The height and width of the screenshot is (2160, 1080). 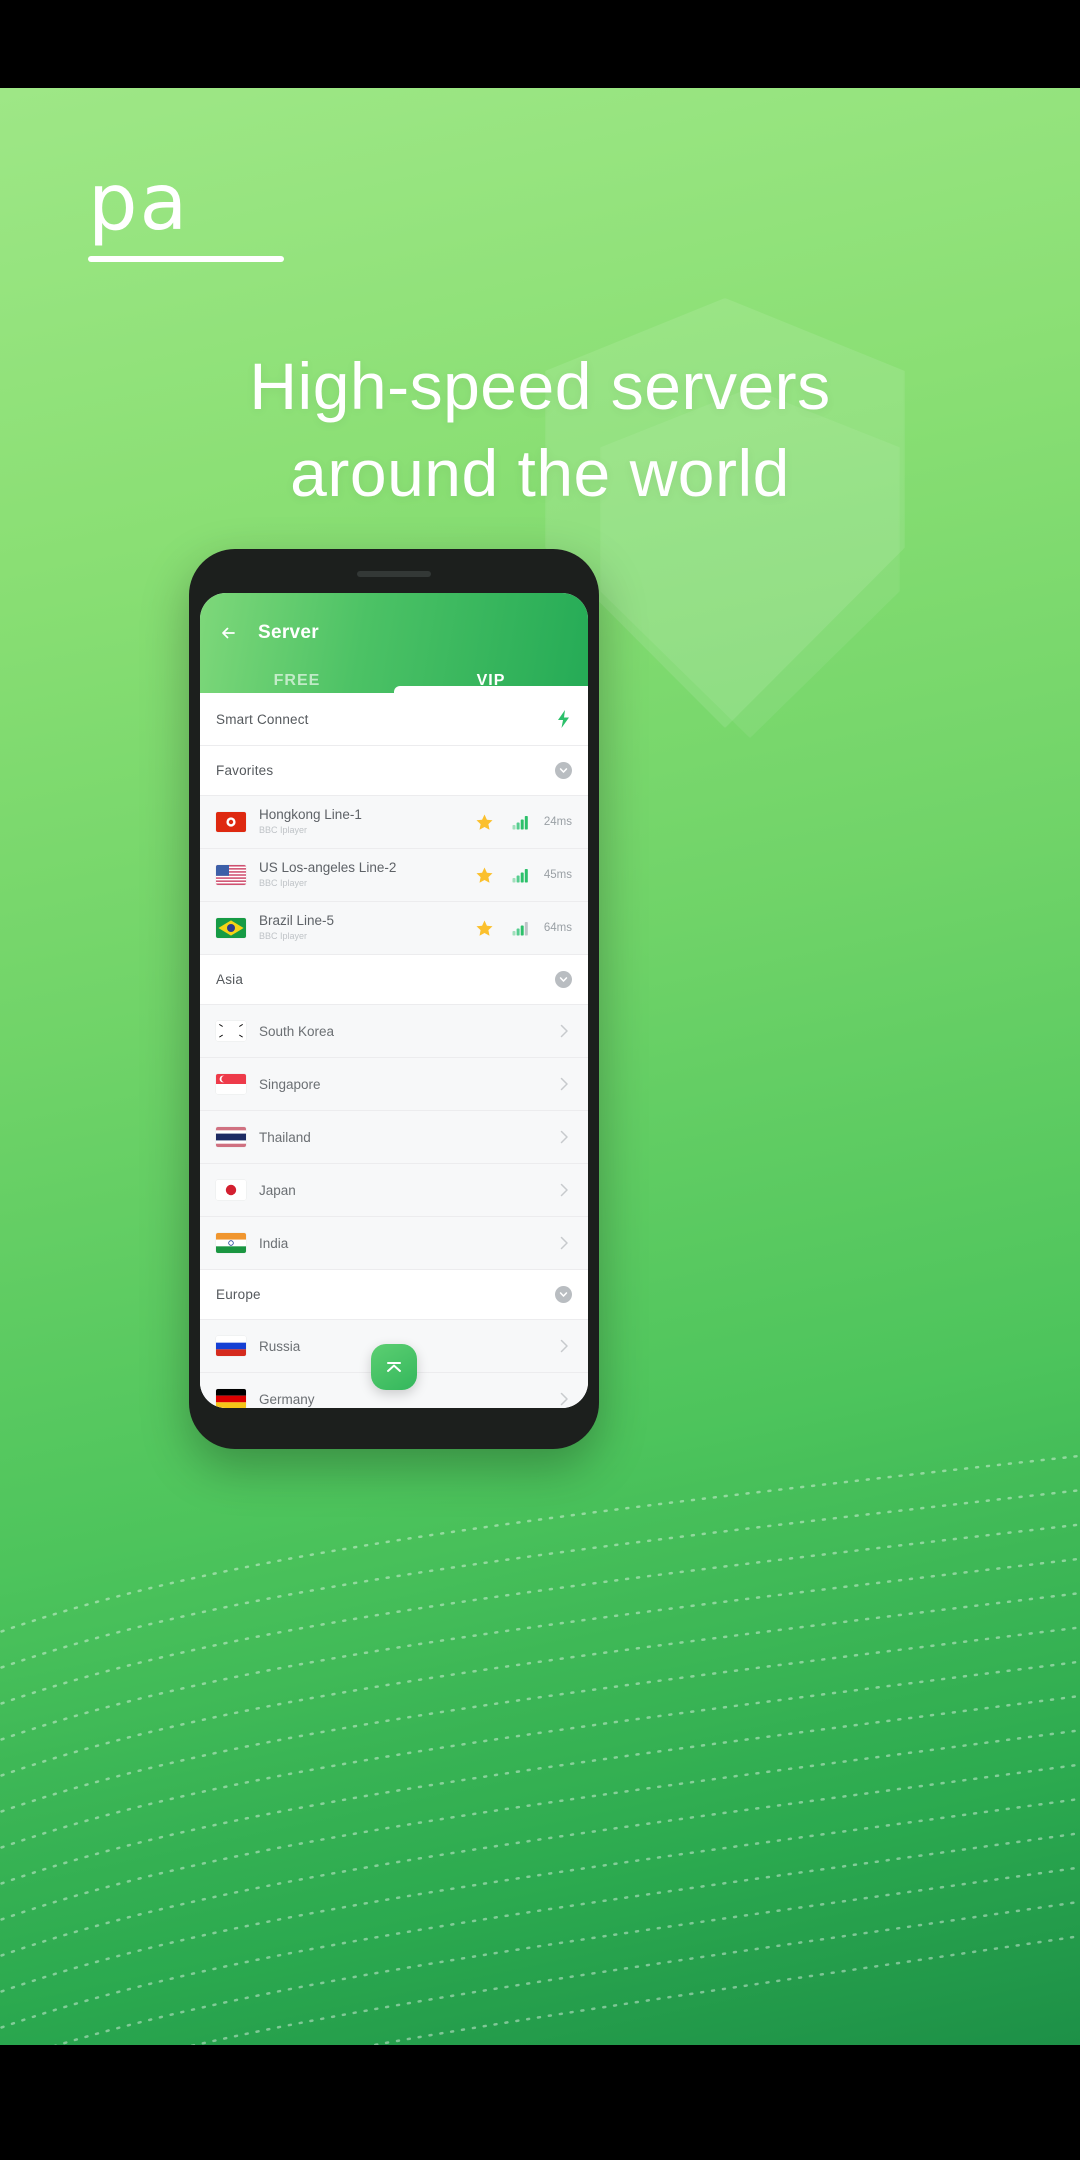 What do you see at coordinates (394, 1190) in the screenshot?
I see `list-item: Japan` at bounding box center [394, 1190].